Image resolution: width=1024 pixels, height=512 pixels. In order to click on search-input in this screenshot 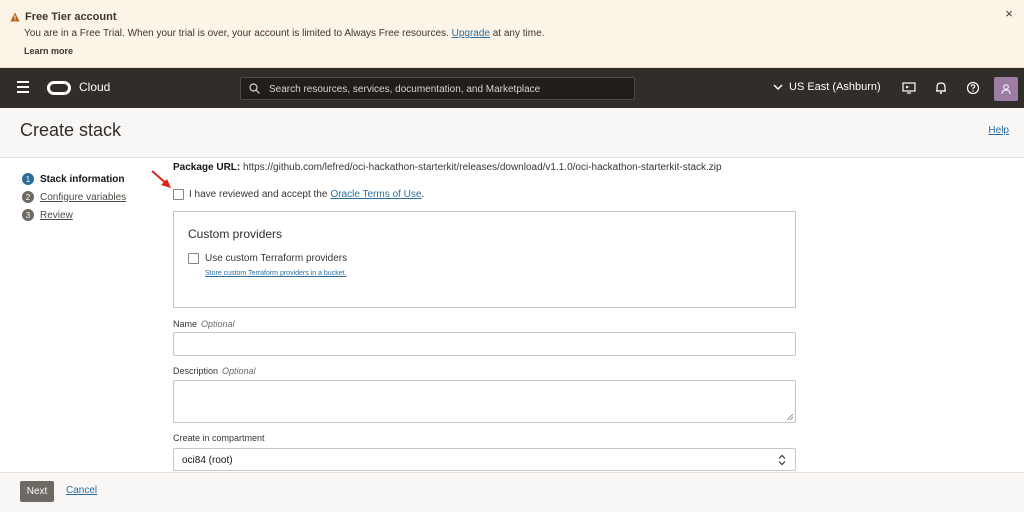, I will do `click(446, 89)`.